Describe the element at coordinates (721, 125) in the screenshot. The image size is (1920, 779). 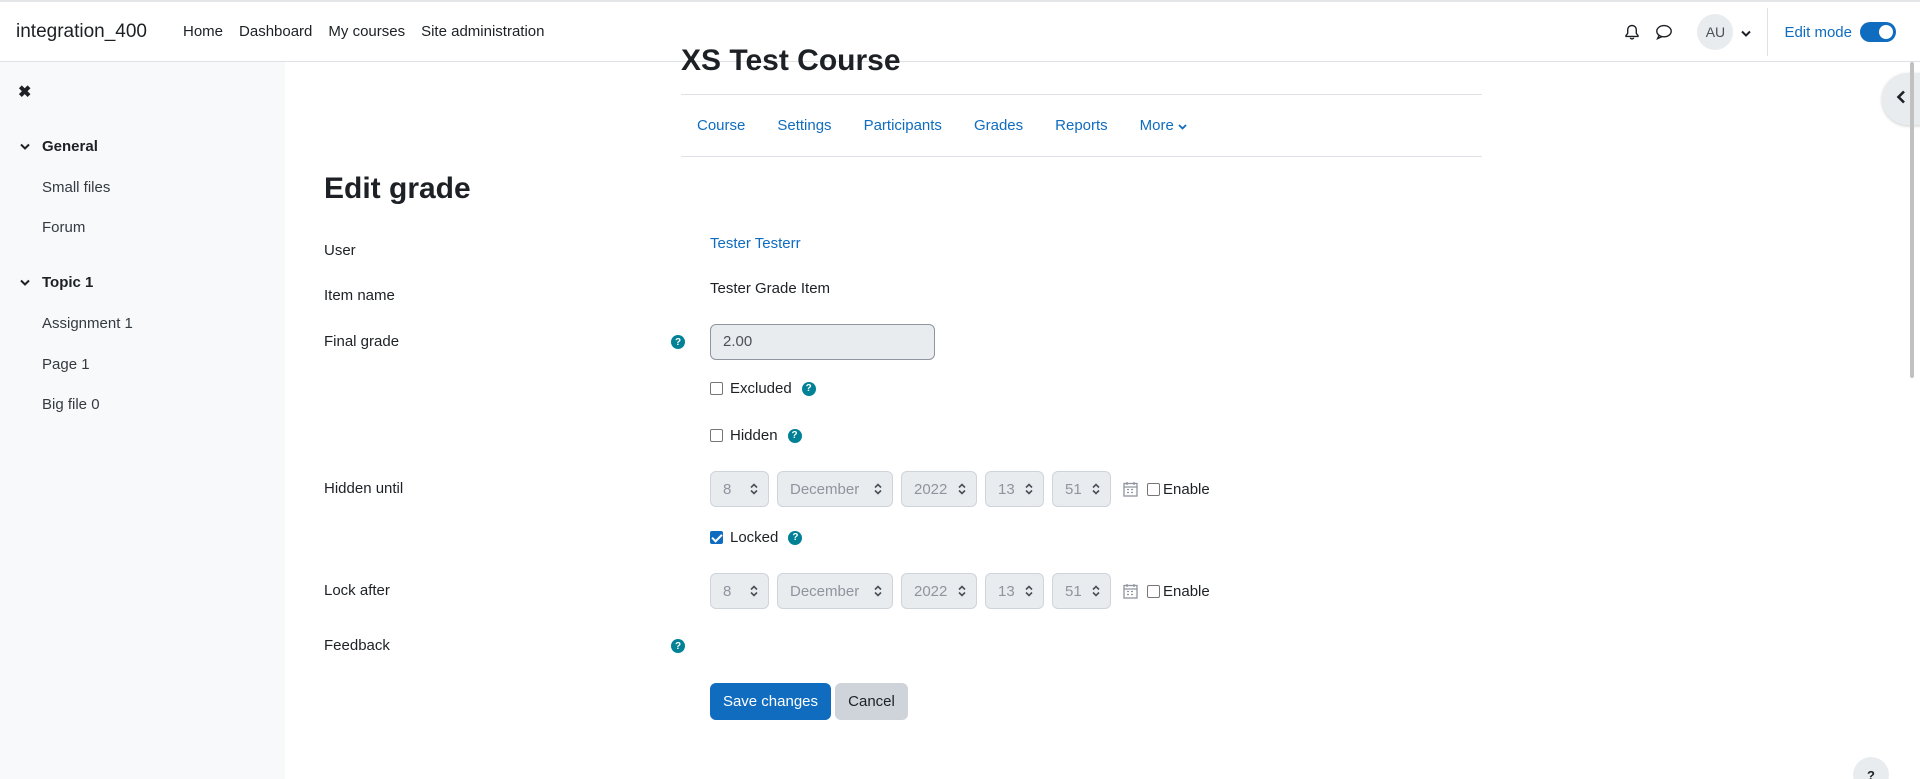
I see `tab-course: Course` at that location.